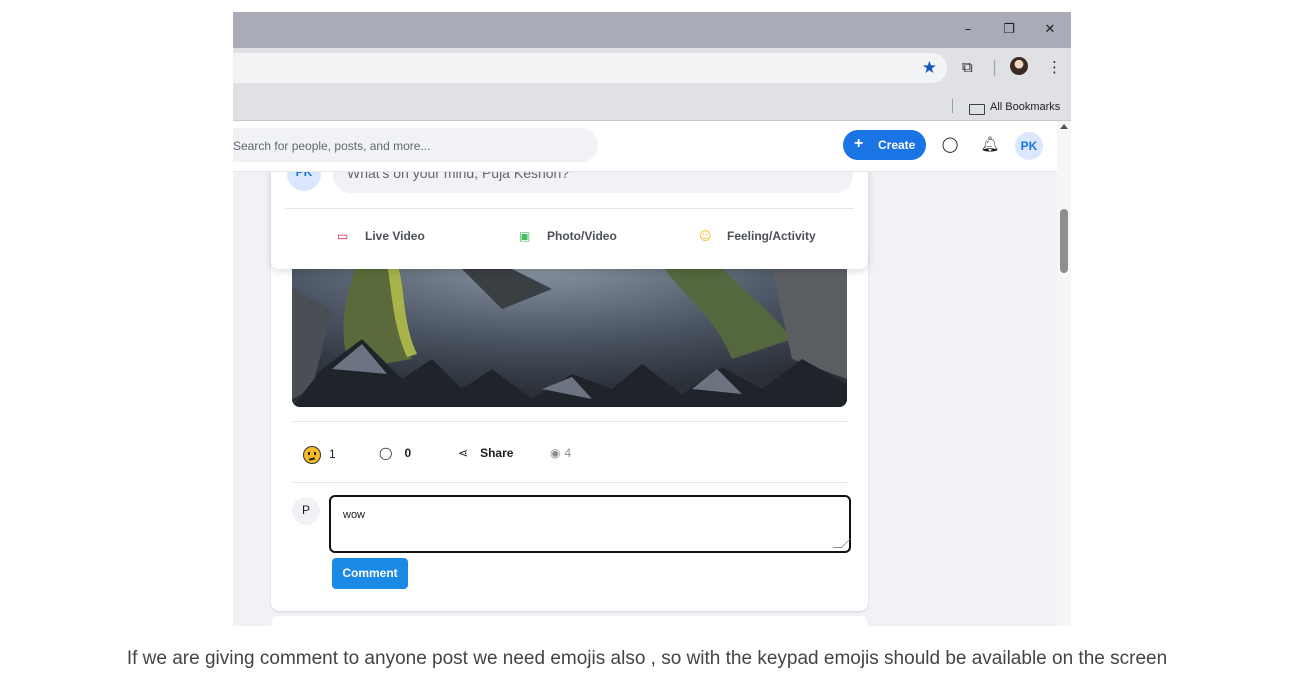 The image size is (1294, 680). What do you see at coordinates (967, 67) in the screenshot?
I see `puzzle-icon: ⧉` at bounding box center [967, 67].